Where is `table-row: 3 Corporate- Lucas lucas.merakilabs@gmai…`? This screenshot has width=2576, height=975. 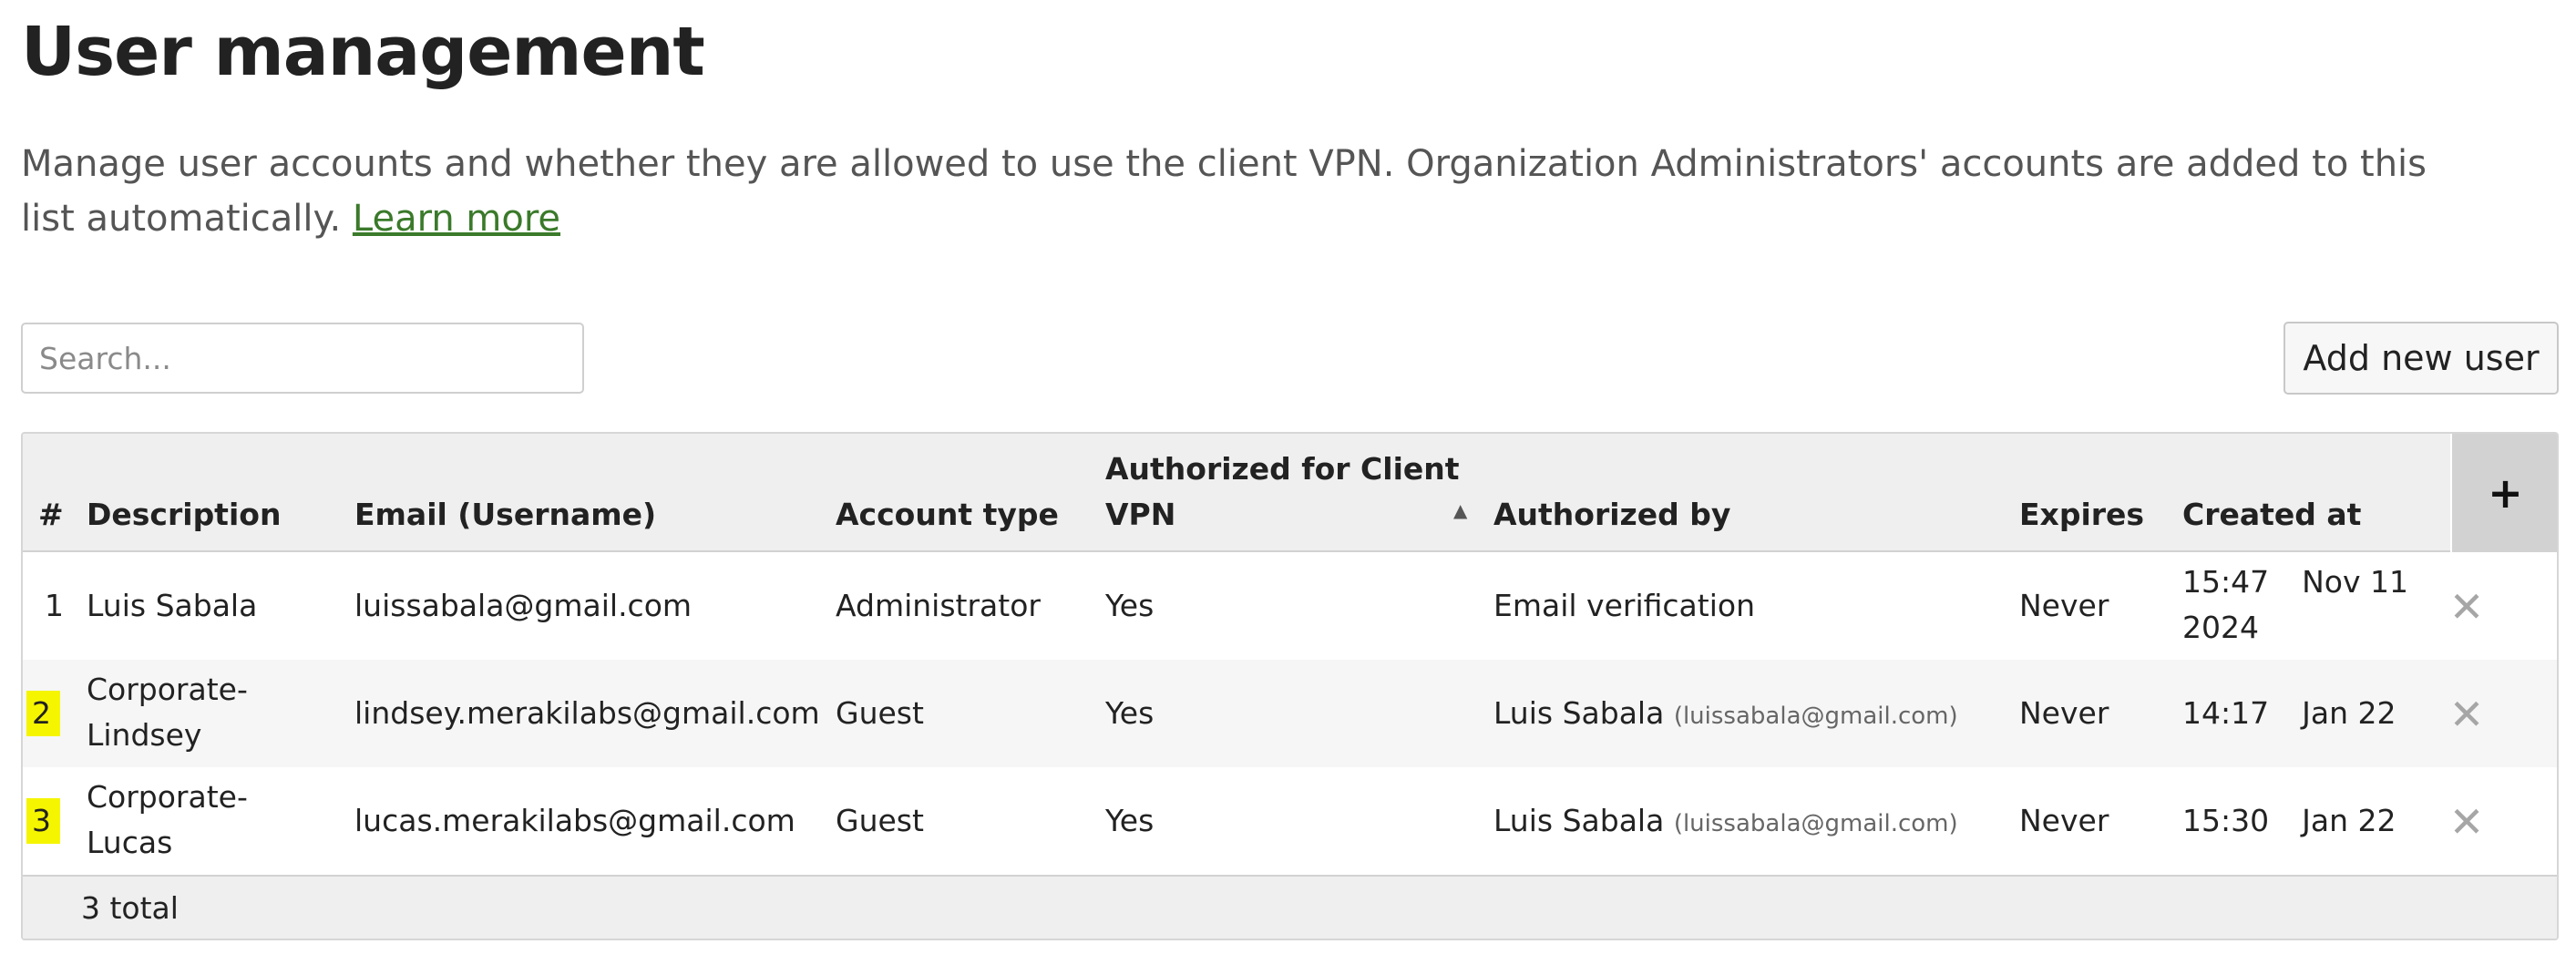
table-row: 3 Corporate- Lucas lucas.merakilabs@gmai… is located at coordinates (1290, 821).